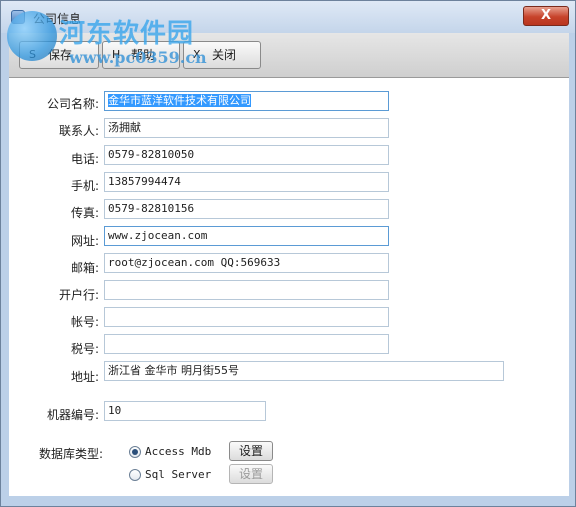 The image size is (576, 507). Describe the element at coordinates (78, 131) in the screenshot. I see `contact-label: 联系人:` at that location.